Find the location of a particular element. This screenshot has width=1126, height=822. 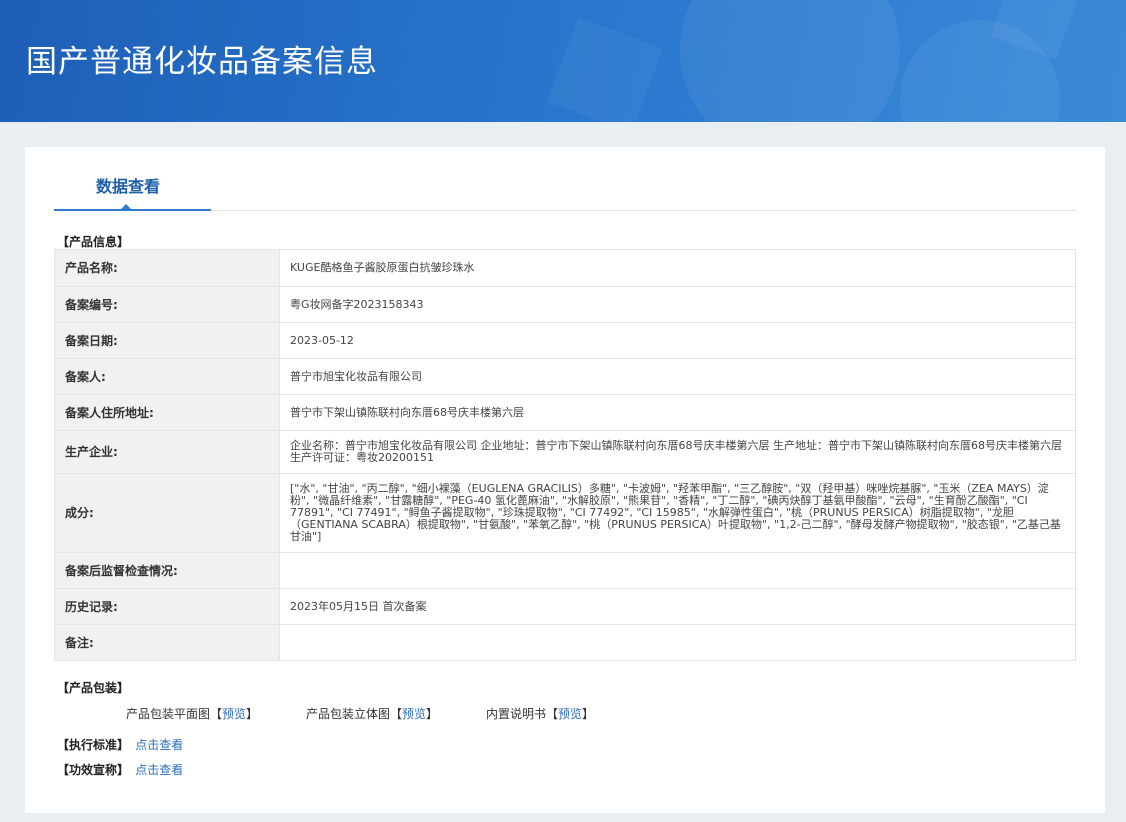

row-label: 历史记录: is located at coordinates (167, 606).